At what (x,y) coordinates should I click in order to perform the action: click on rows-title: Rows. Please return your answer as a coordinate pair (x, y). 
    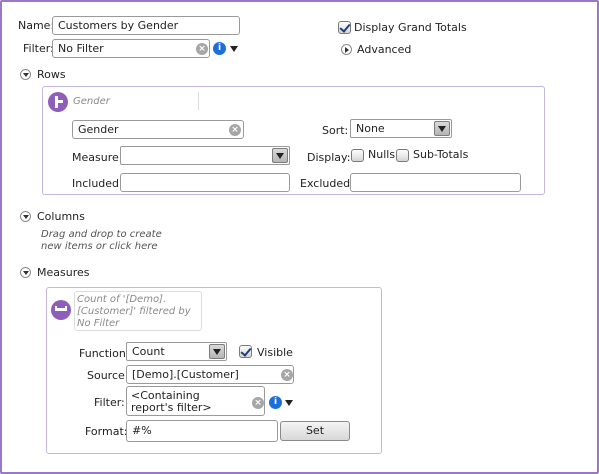
    Looking at the image, I should click on (51, 74).